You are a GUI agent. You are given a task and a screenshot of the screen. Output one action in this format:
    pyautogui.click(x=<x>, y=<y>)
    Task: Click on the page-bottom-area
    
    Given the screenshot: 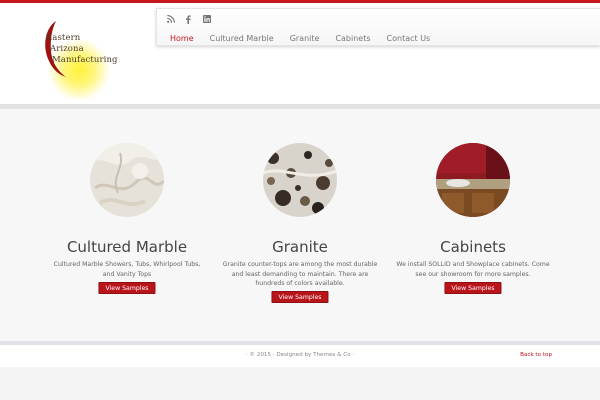 What is the action you would take?
    pyautogui.click(x=300, y=383)
    